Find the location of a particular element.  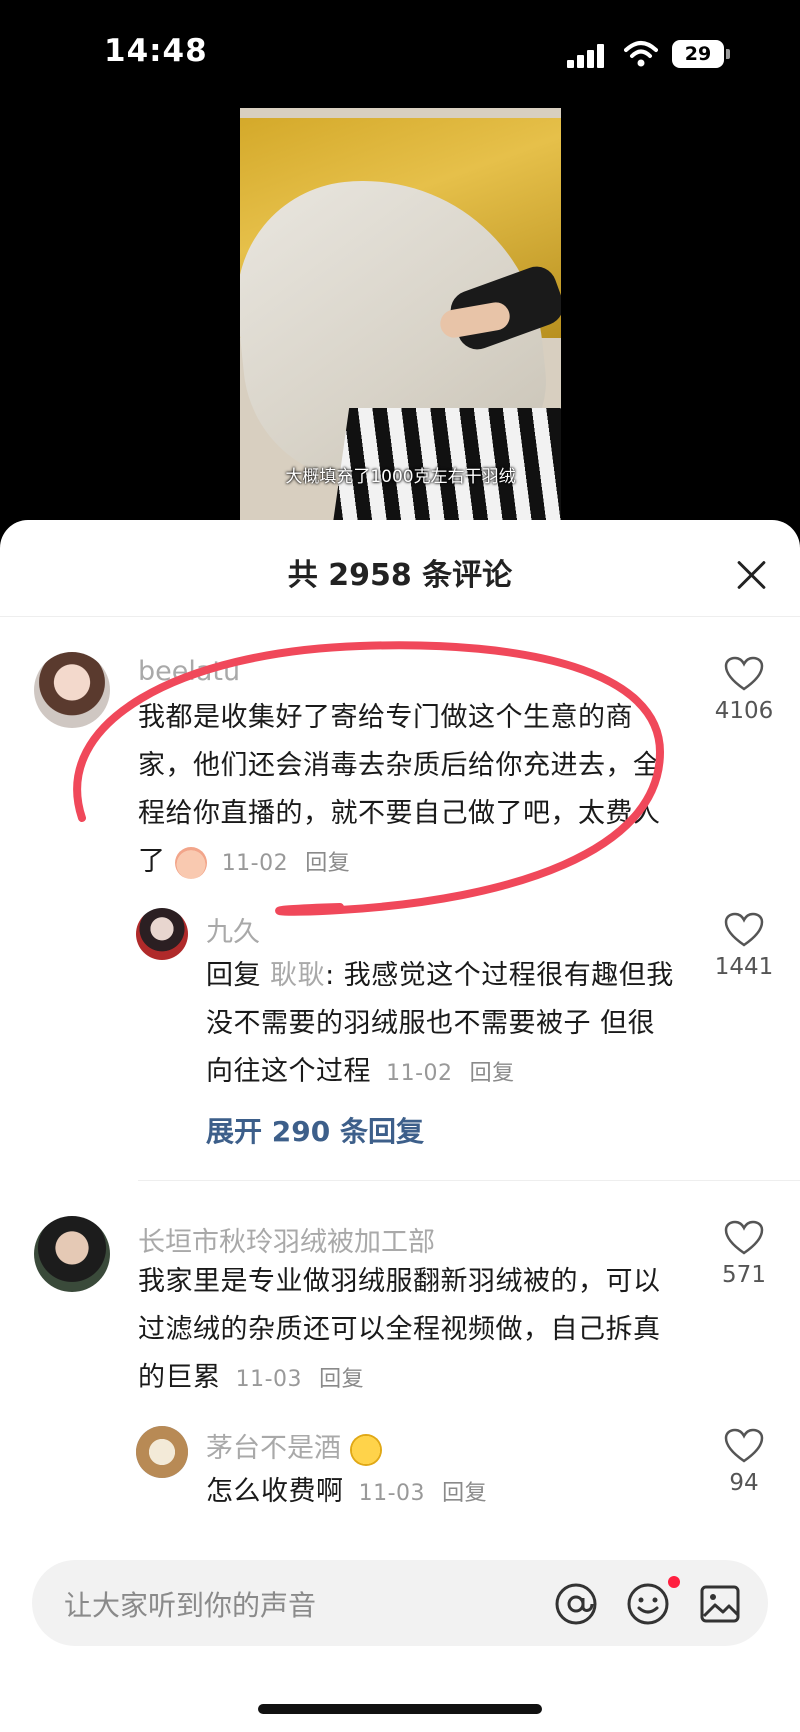

reply-username: 九久 is located at coordinates (233, 929).